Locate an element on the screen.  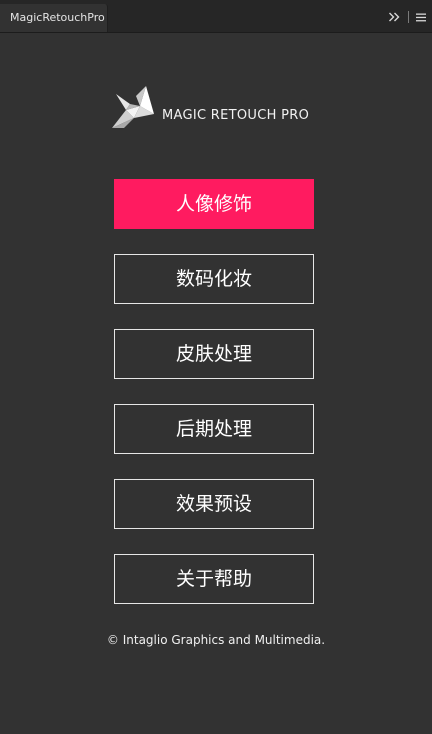
panel-tab-bar: MagicRetouchPro is located at coordinates (216, 16).